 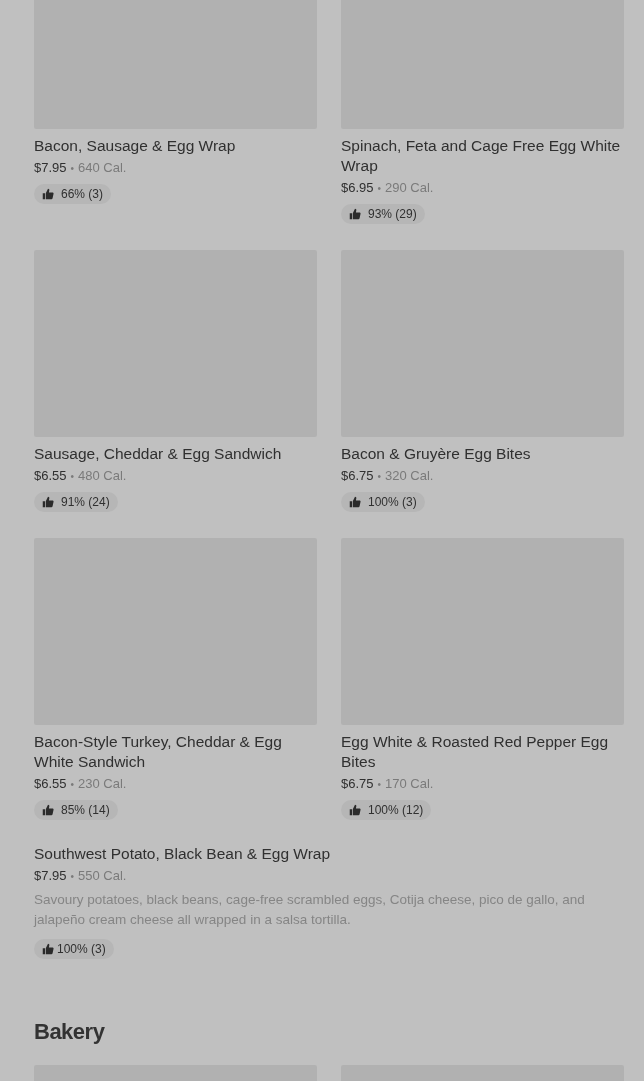 I want to click on item-calories: 550 Cal., so click(x=102, y=876).